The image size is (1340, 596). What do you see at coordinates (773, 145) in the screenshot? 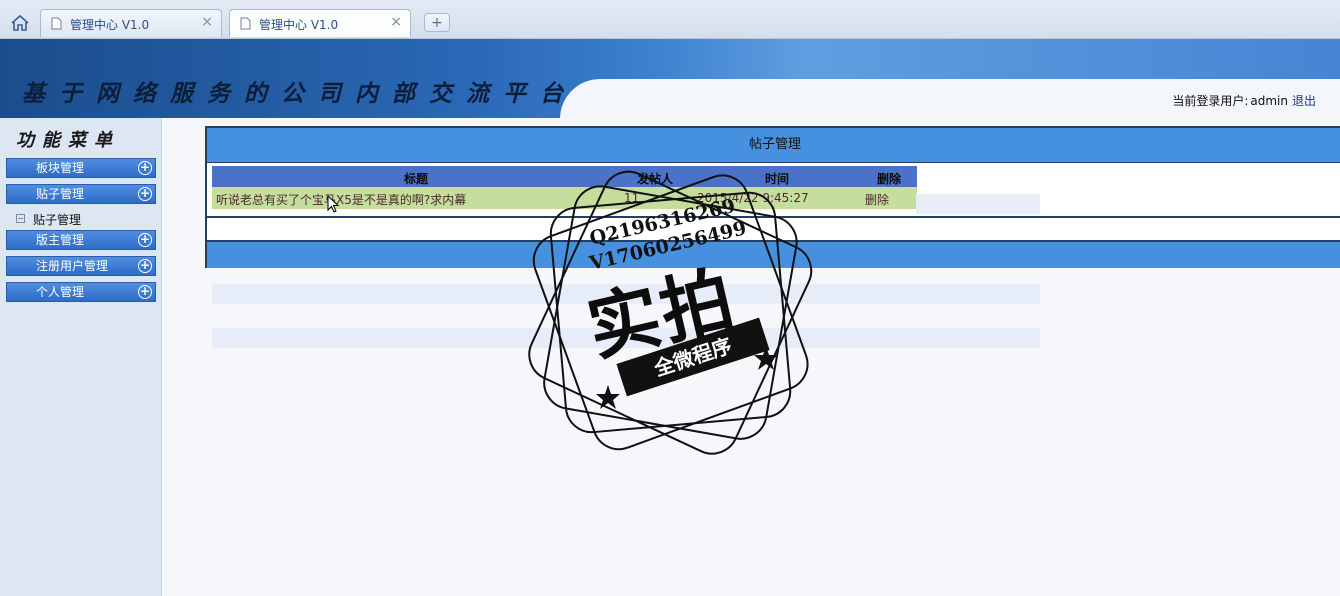
I see `panel-title: 帖子管理` at bounding box center [773, 145].